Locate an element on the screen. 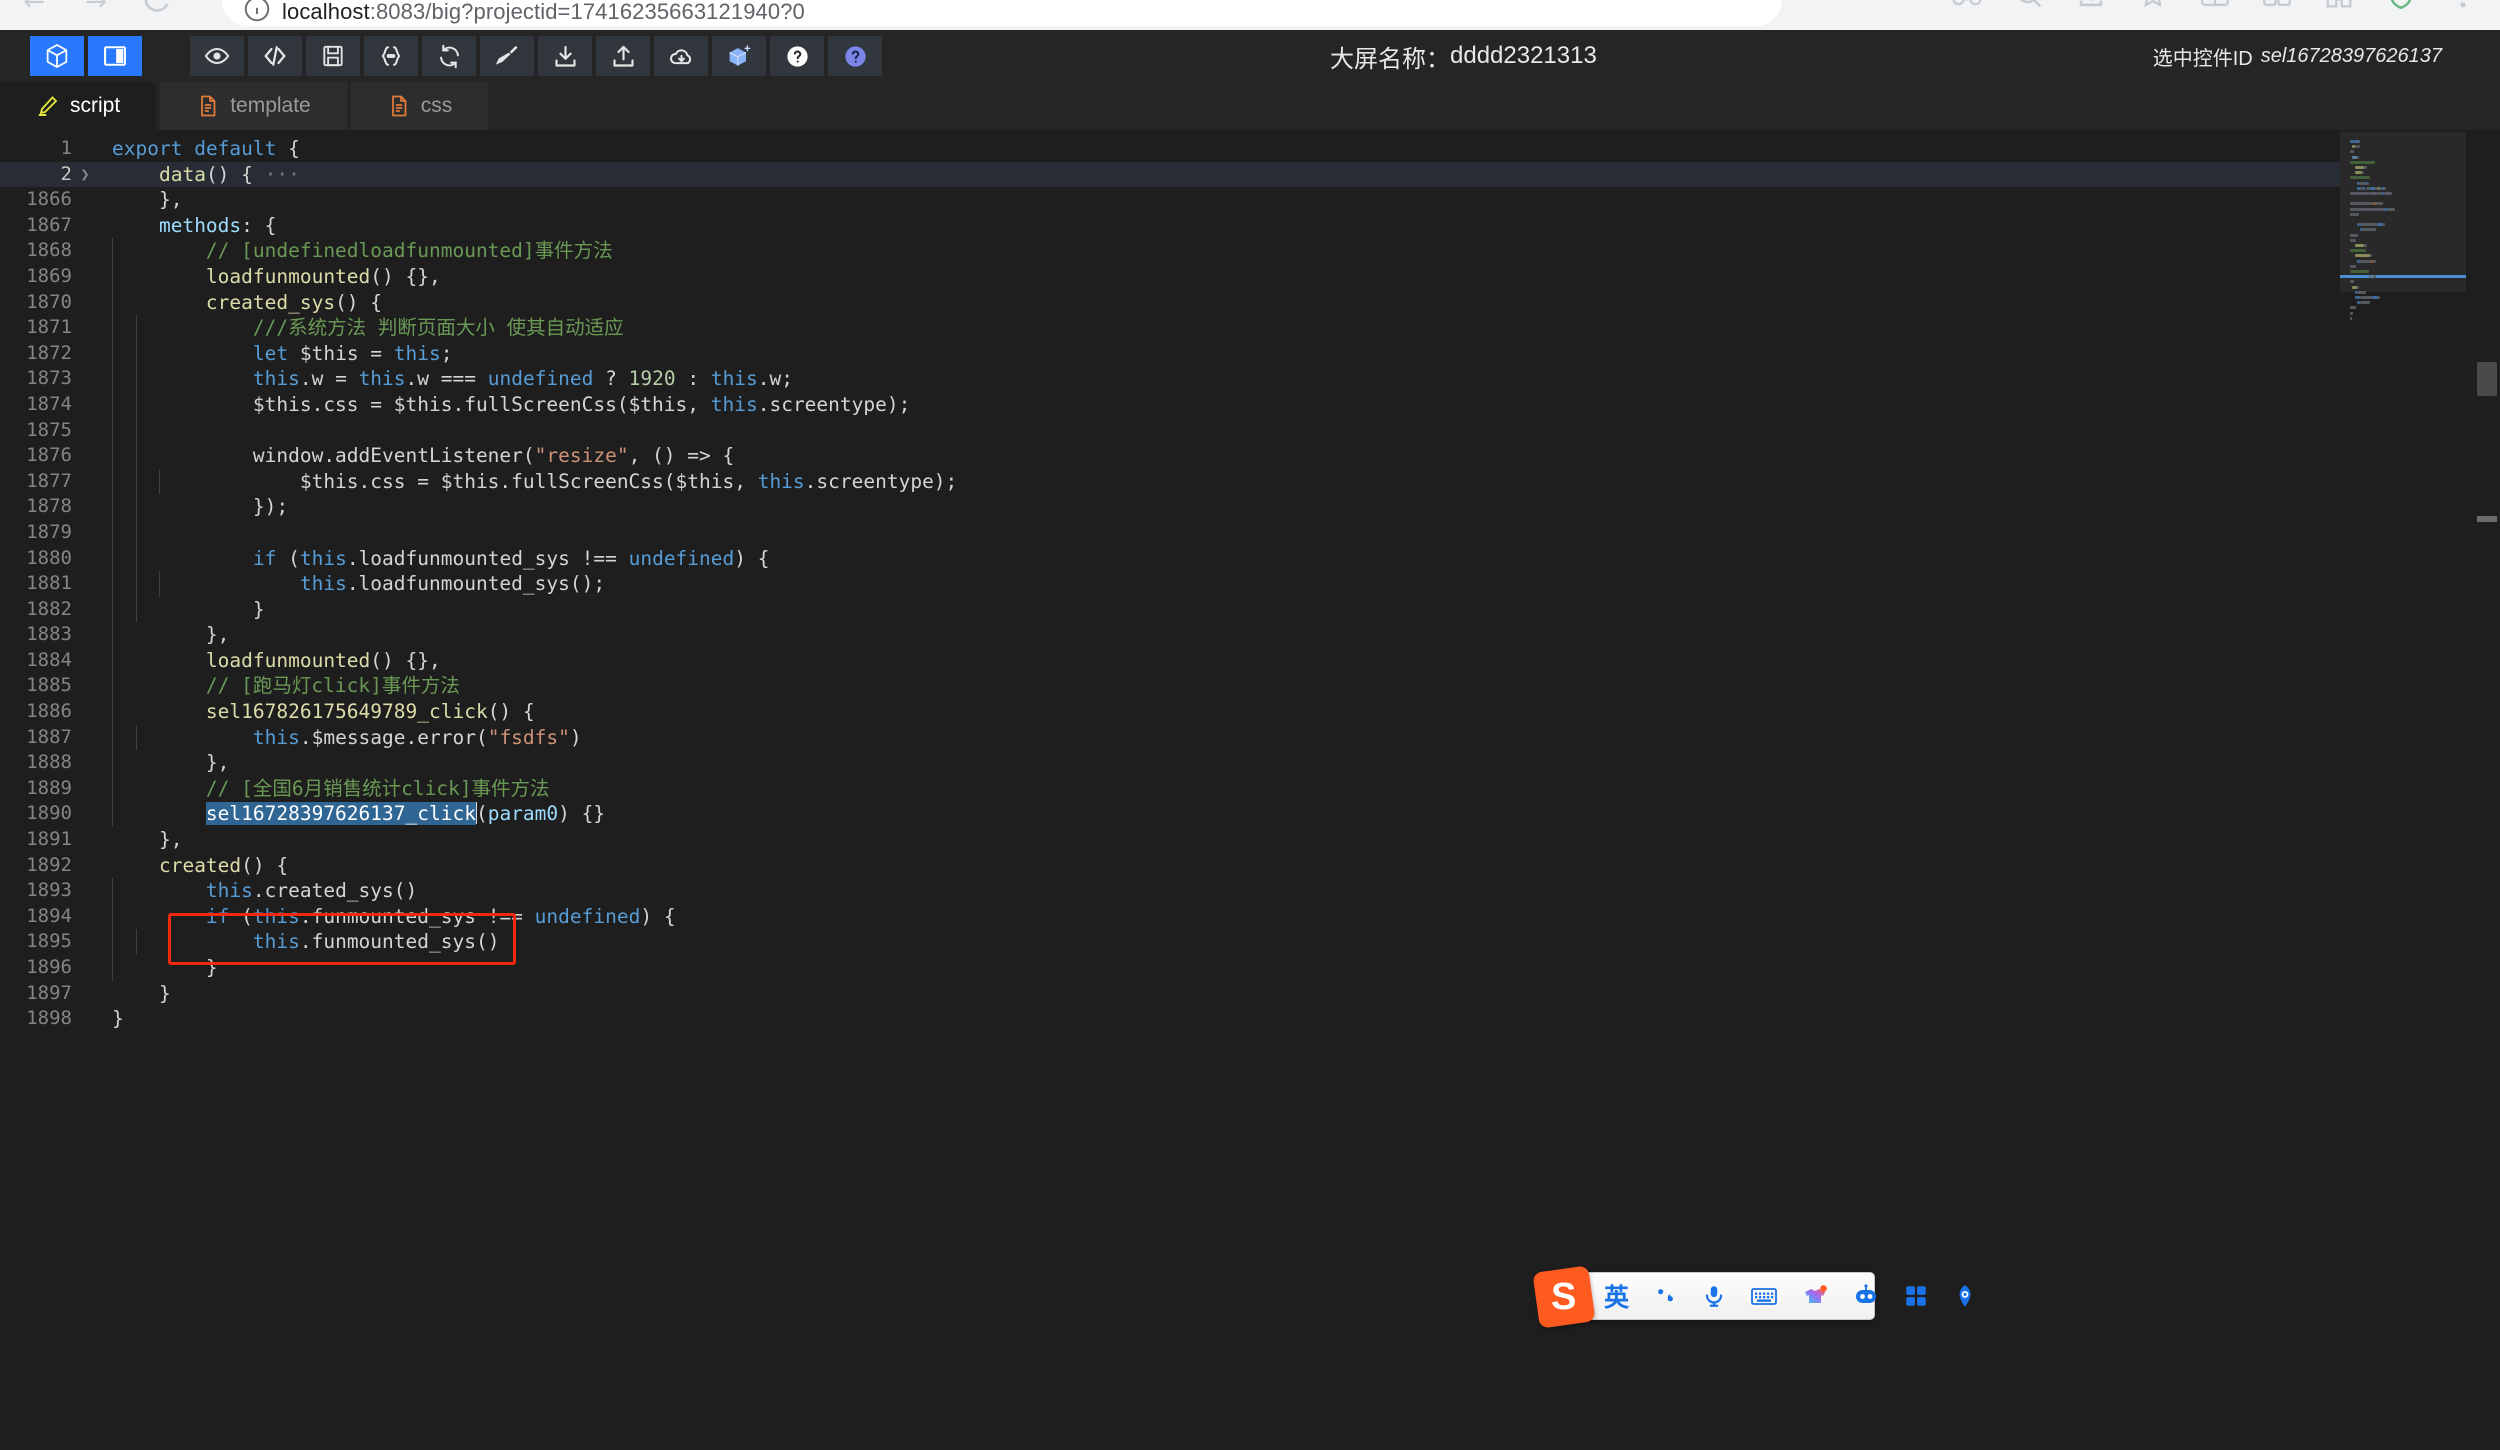 This screenshot has height=1450, width=2500. glasses-icon is located at coordinates (1967, 6).